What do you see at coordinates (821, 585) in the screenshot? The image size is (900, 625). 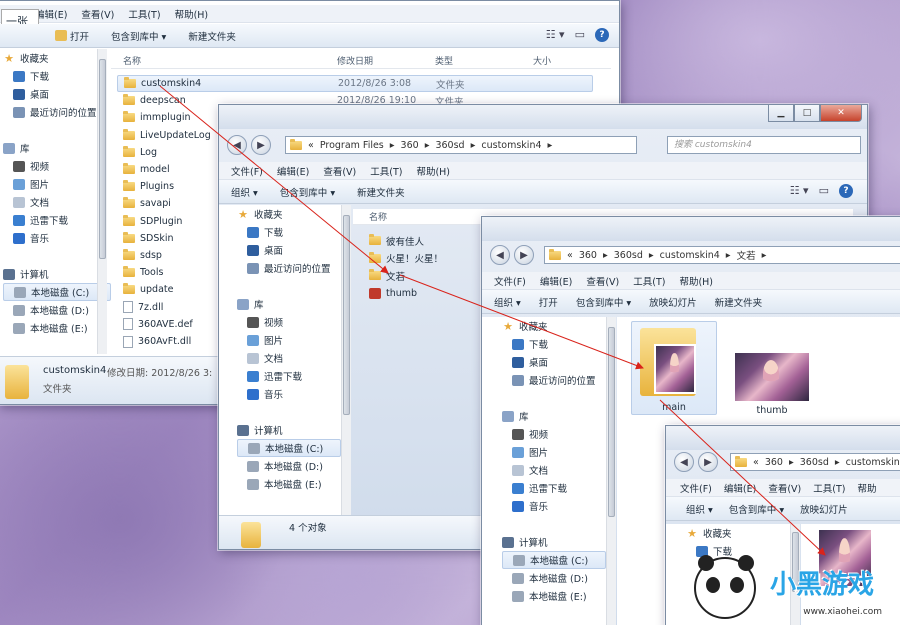 I see `watermark-text: 小黑游戏` at bounding box center [821, 585].